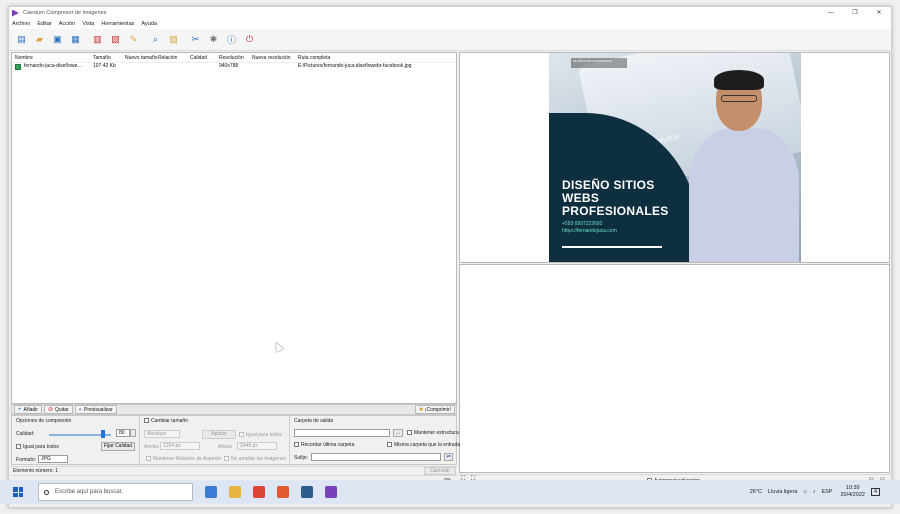 This screenshot has width=900, height=514. Describe the element at coordinates (389, 444) in the screenshot. I see `same-as-input-checkbox` at that location.